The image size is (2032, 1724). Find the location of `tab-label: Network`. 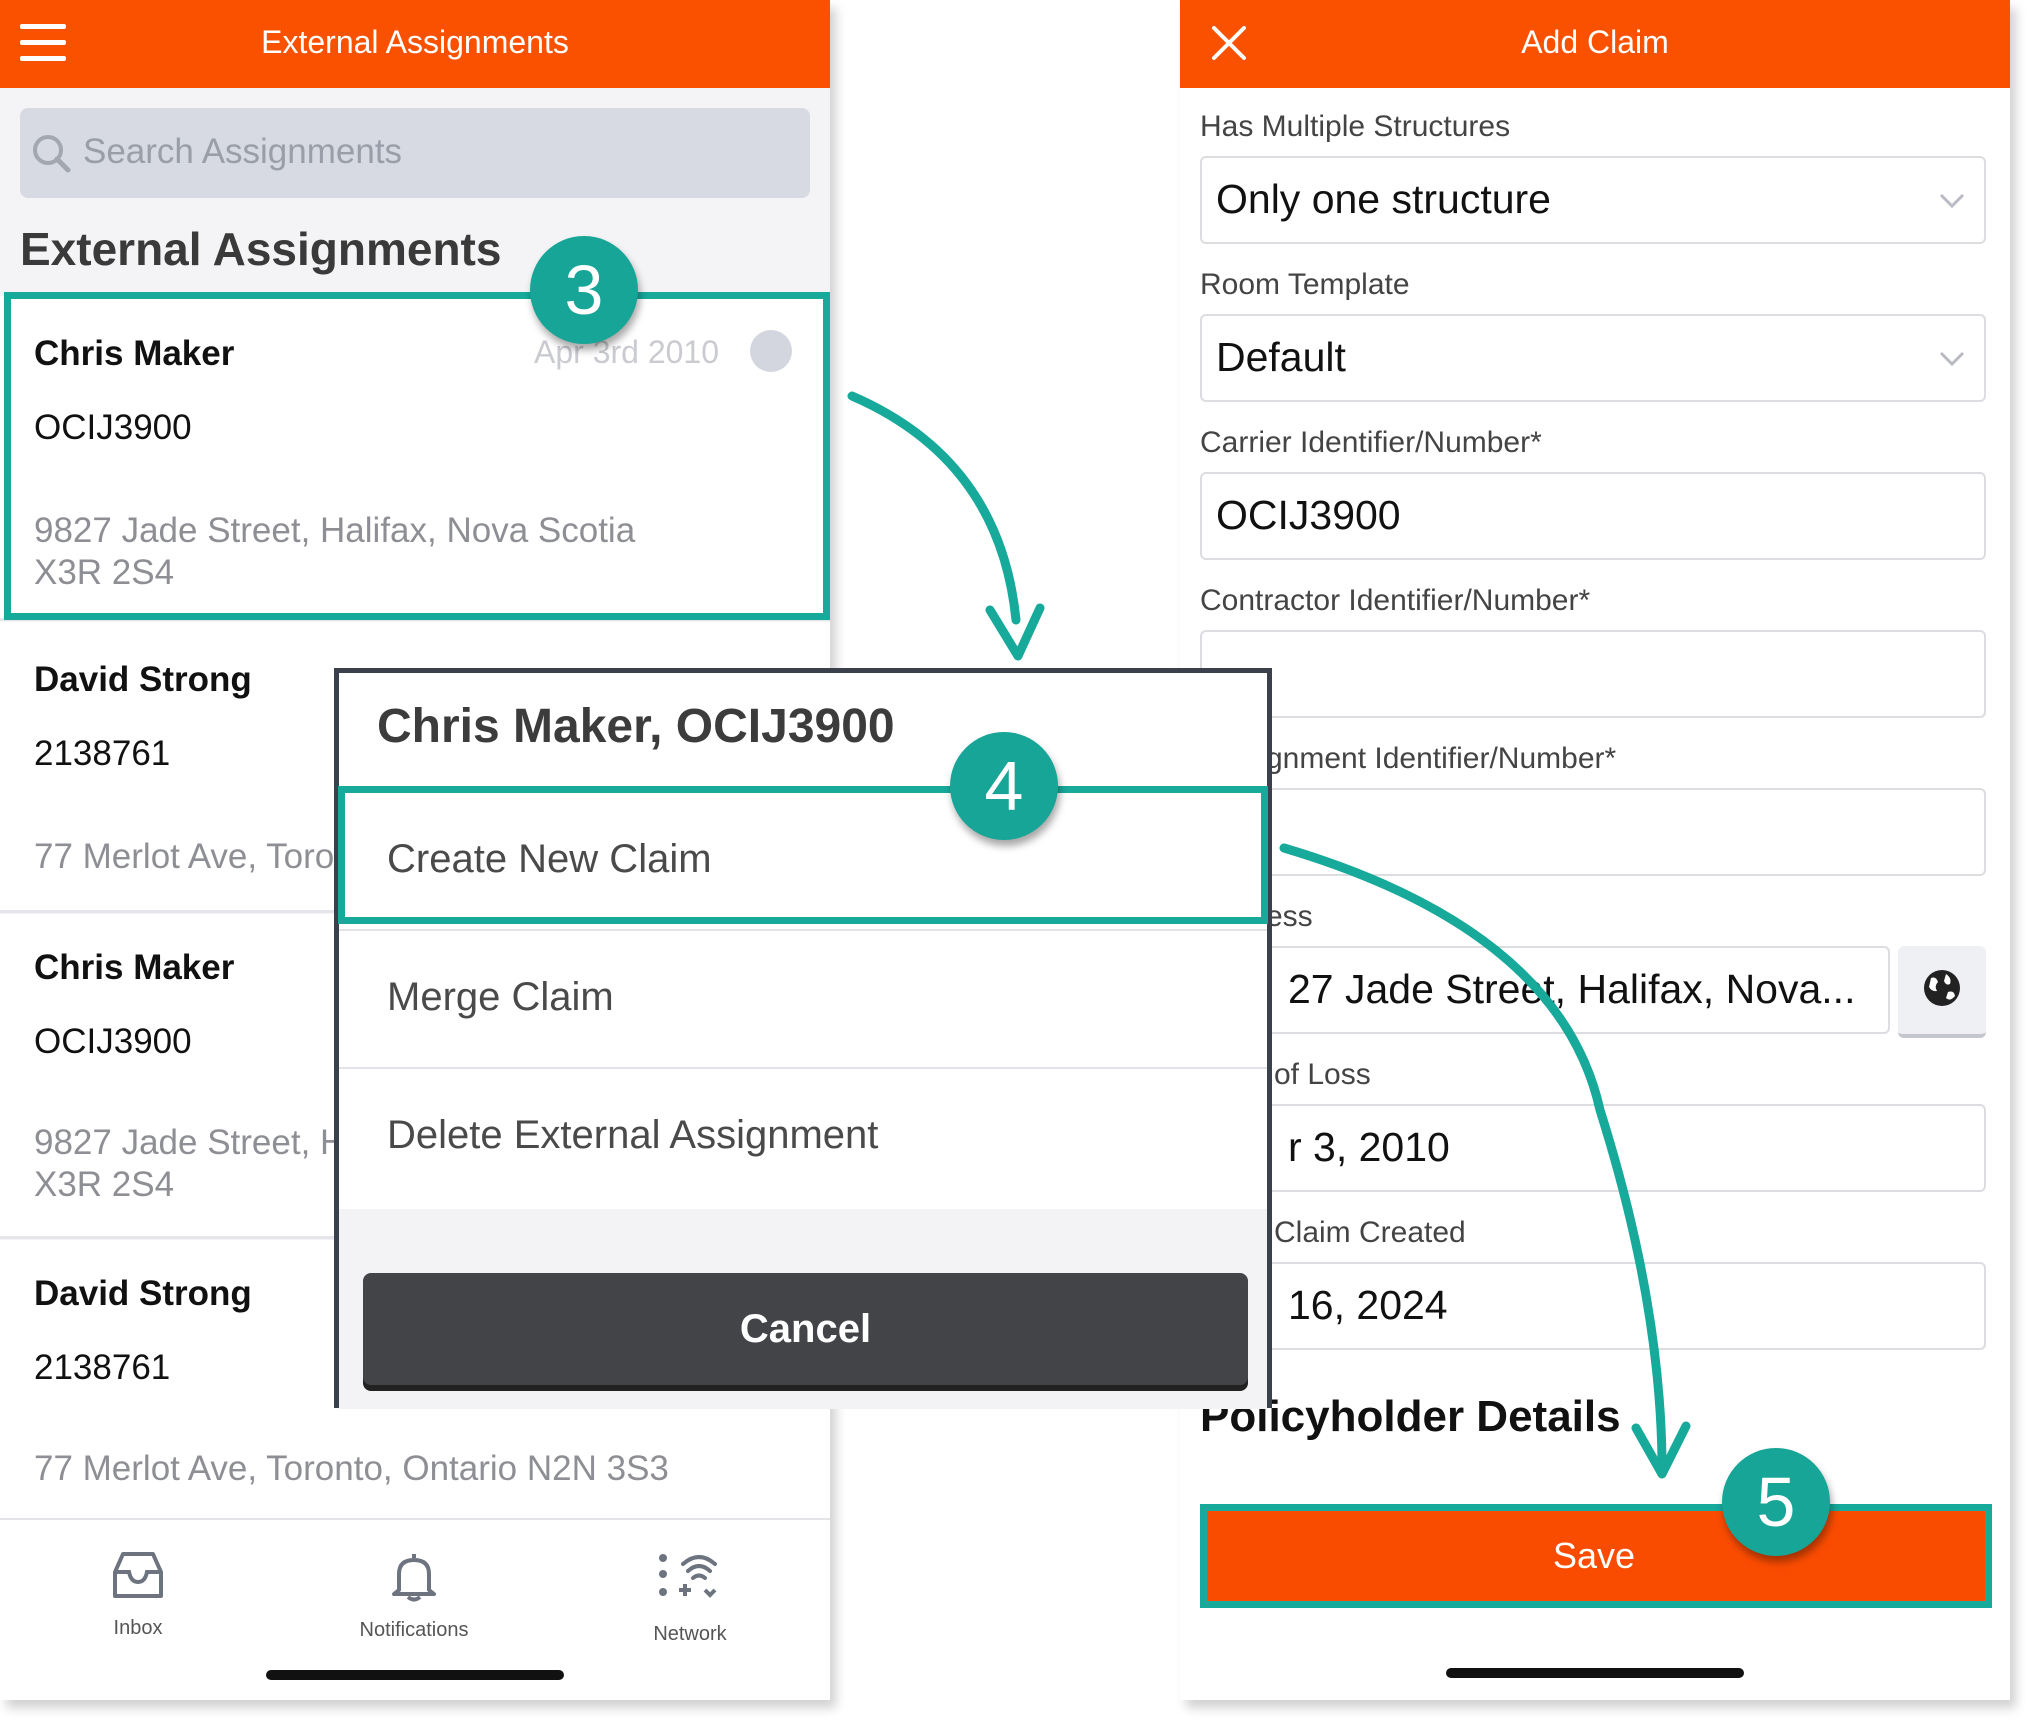

tab-label: Network is located at coordinates (690, 1634).